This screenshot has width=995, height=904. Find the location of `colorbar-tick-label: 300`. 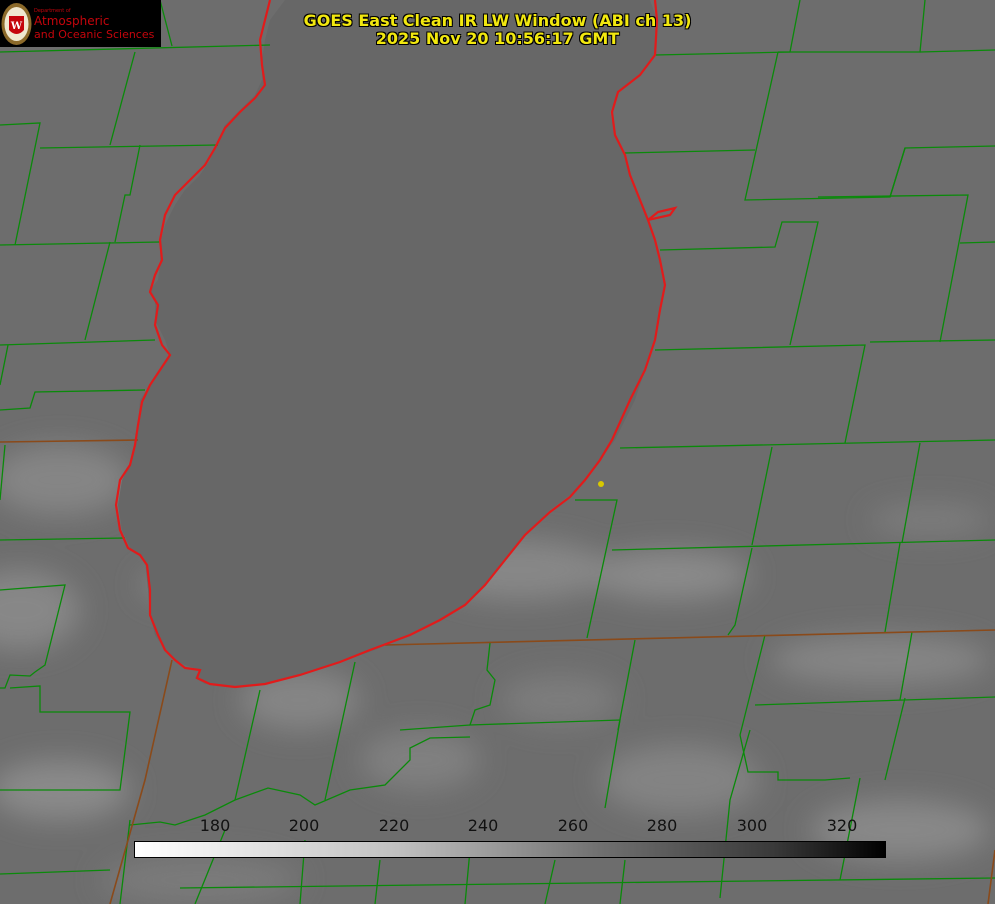

colorbar-tick-label: 300 is located at coordinates (752, 825).